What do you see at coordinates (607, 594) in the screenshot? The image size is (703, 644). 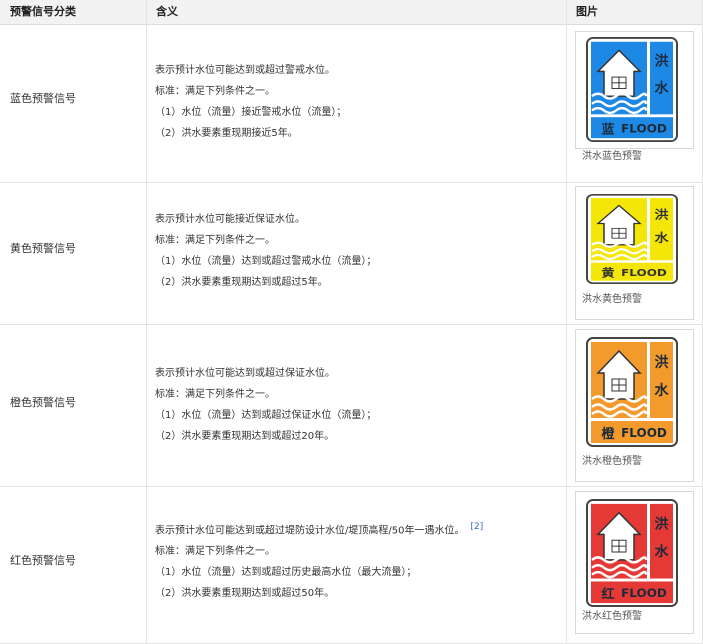 I see `svg-text: 红` at bounding box center [607, 594].